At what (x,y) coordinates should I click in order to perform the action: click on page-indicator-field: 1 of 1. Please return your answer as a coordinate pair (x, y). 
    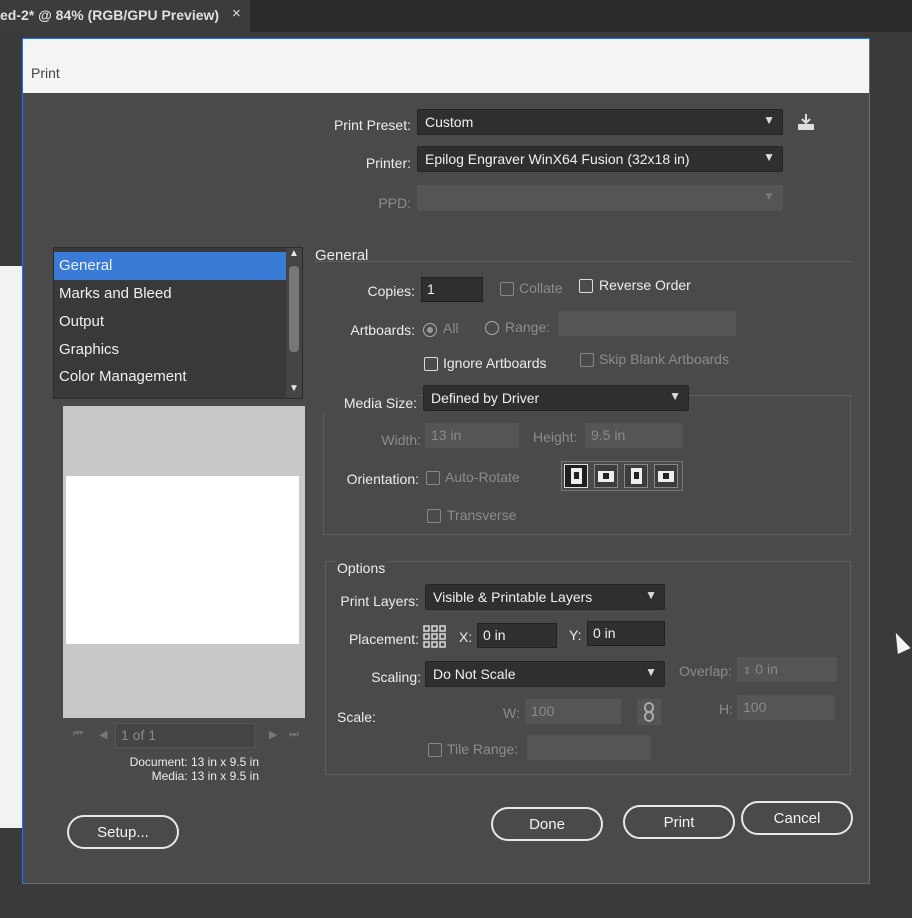
    Looking at the image, I should click on (185, 735).